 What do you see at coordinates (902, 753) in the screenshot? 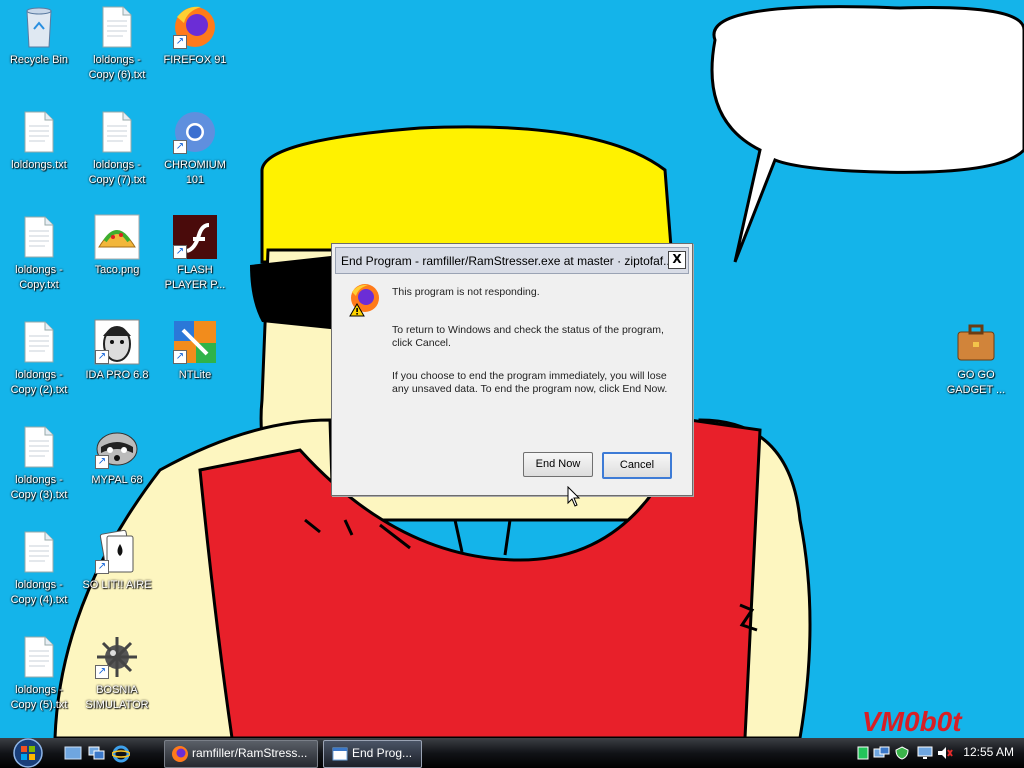
I see `shield-icon` at bounding box center [902, 753].